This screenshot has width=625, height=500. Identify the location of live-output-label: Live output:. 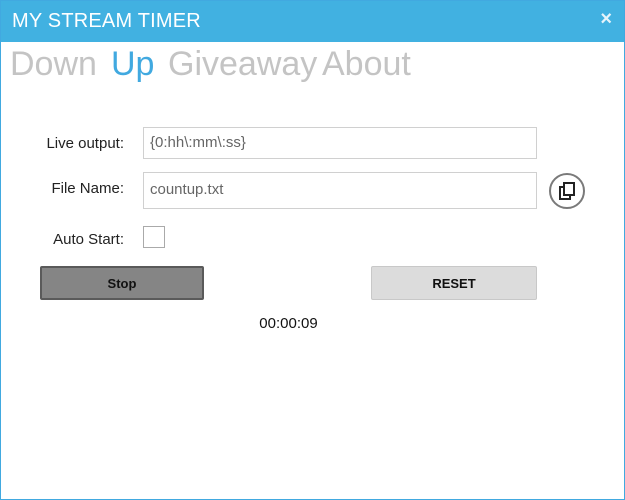
(85, 143).